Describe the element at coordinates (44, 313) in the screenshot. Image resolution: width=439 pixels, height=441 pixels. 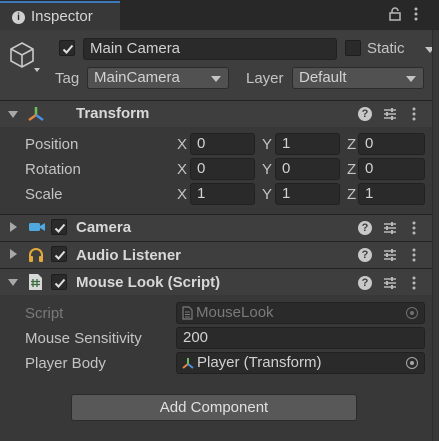
I see `script-label: Script` at that location.